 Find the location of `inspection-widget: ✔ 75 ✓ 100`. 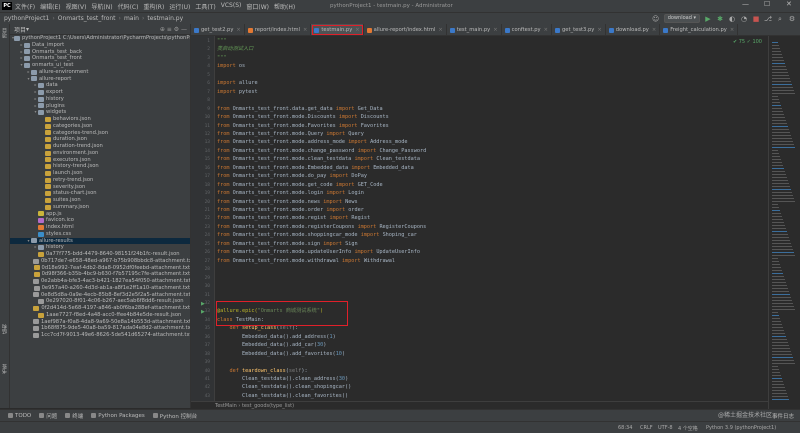

inspection-widget: ✔ 75 ✓ 100 is located at coordinates (747, 42).